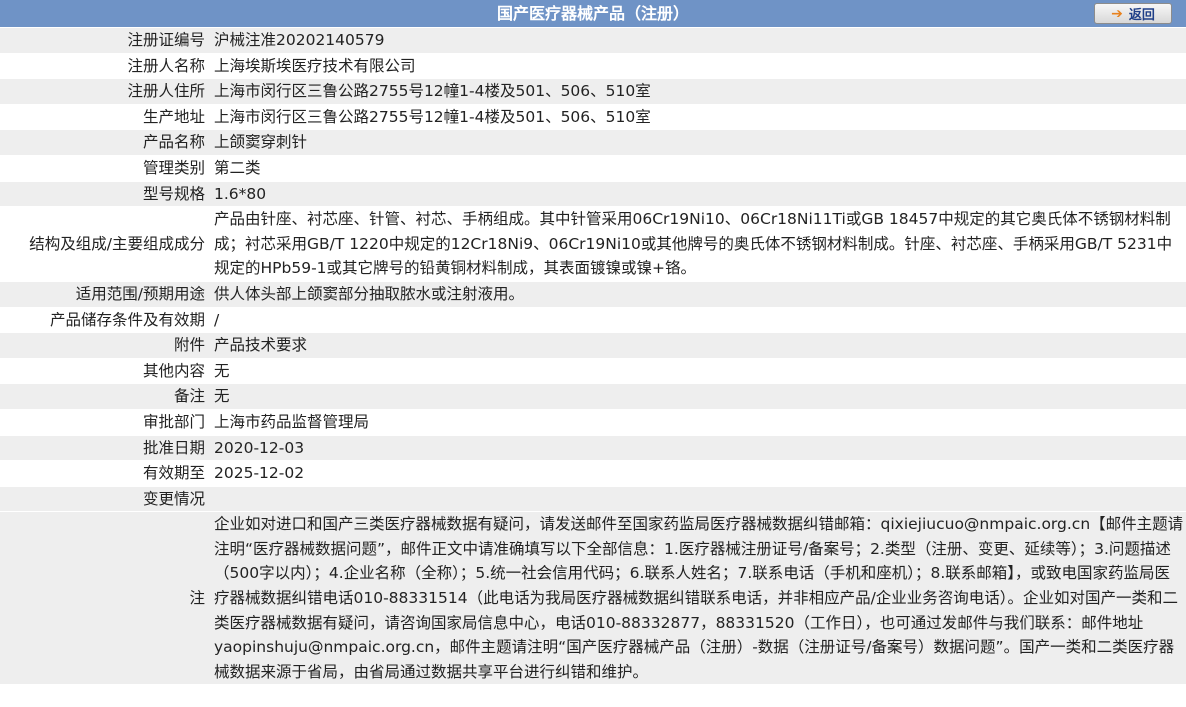 The image size is (1186, 707). I want to click on field-label: 管理类别, so click(104, 168).